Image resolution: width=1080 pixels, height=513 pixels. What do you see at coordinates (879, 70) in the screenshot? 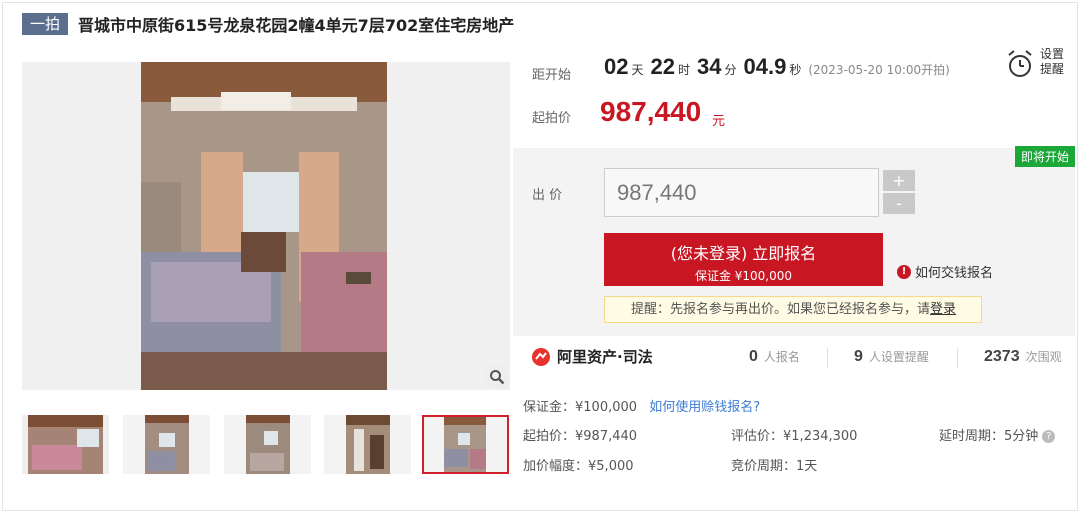
I see `auction-start-time: (2023-05-20 10:00开拍)` at bounding box center [879, 70].